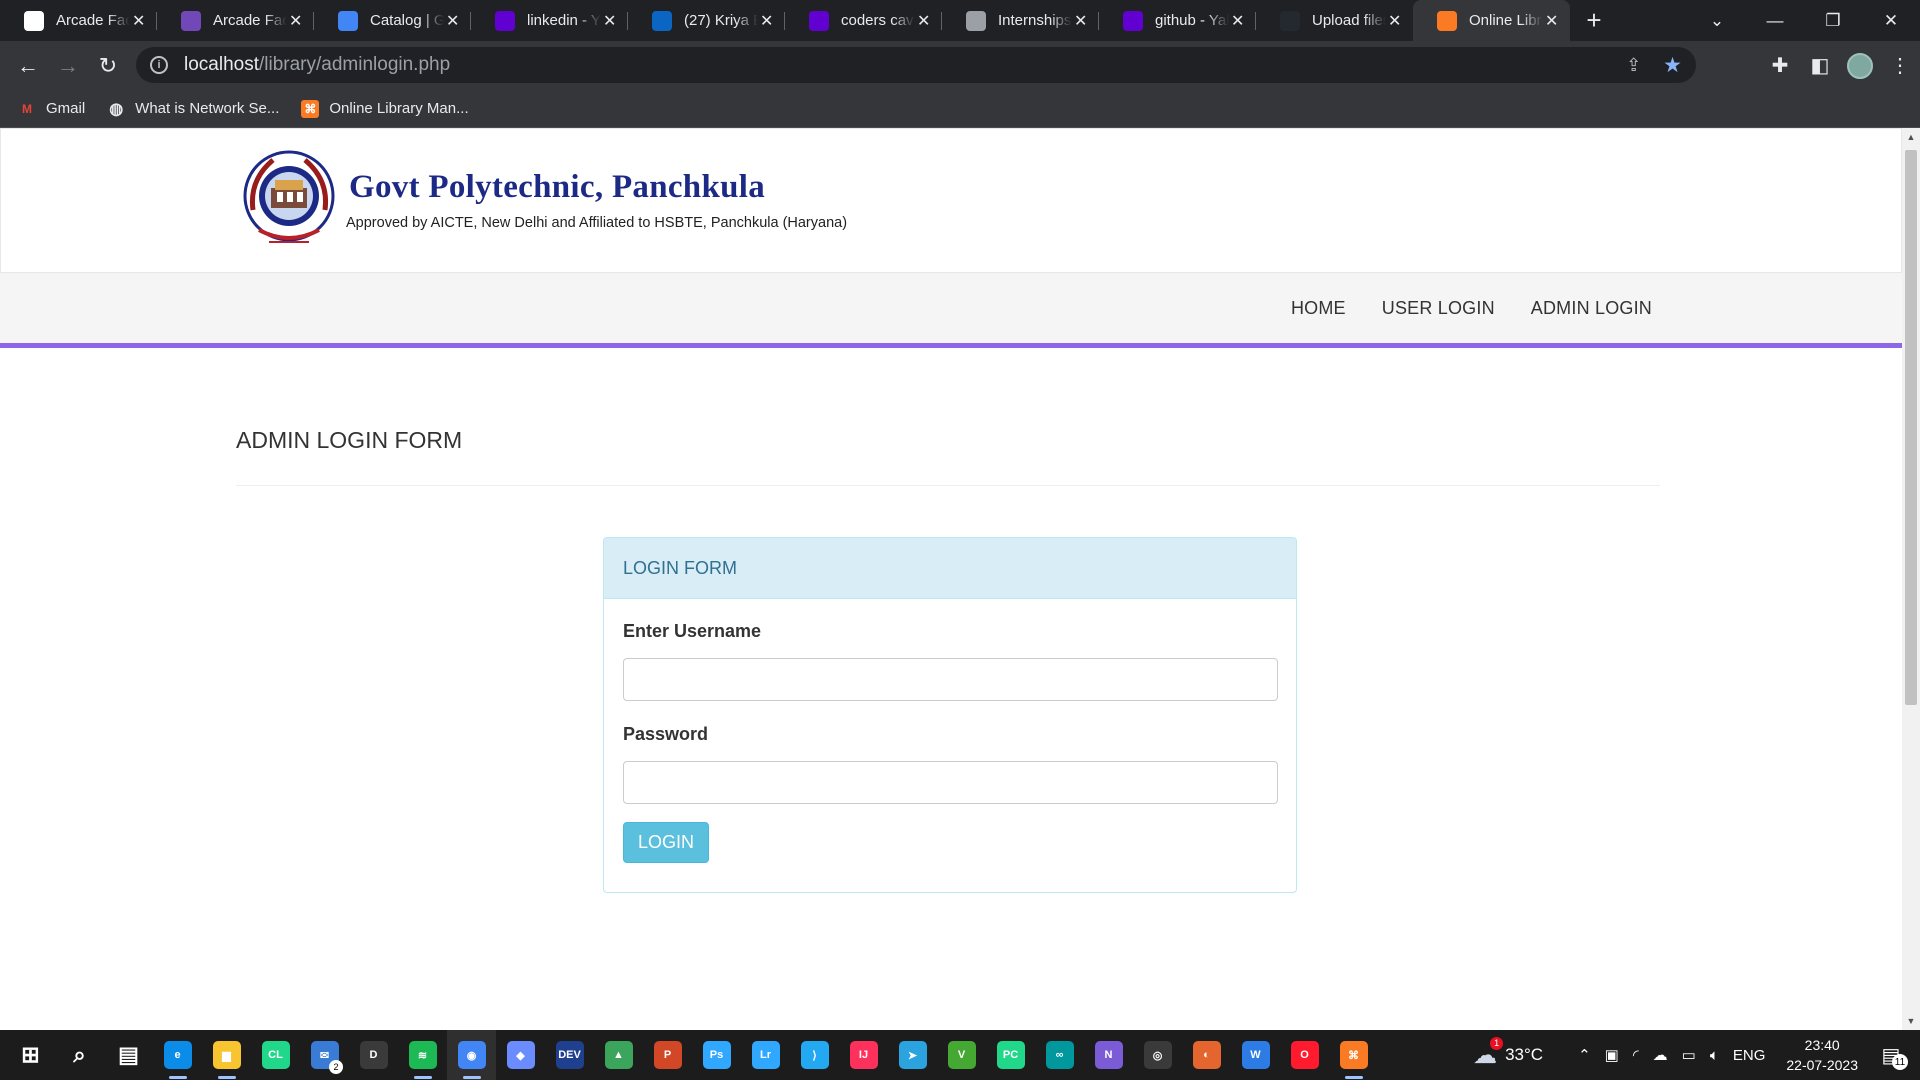 This screenshot has height=1080, width=1920. What do you see at coordinates (128, 1055) in the screenshot?
I see `task-view-icon: ▤` at bounding box center [128, 1055].